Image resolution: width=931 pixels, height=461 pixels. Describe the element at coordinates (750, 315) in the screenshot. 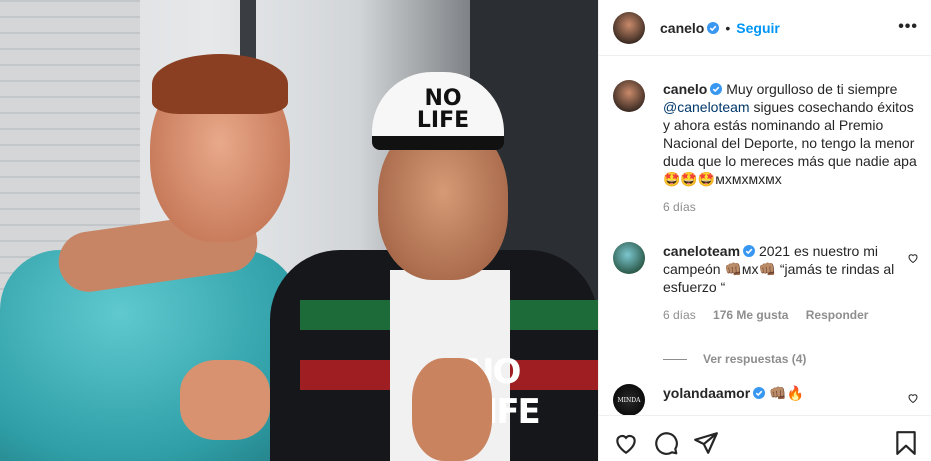

I see `comment-likes: 176 Me gusta` at that location.